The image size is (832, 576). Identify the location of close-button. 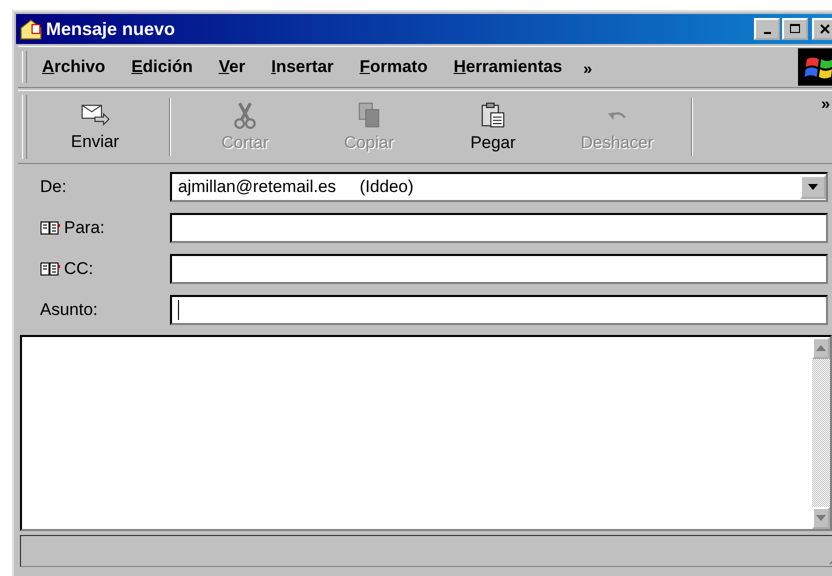
(822, 29).